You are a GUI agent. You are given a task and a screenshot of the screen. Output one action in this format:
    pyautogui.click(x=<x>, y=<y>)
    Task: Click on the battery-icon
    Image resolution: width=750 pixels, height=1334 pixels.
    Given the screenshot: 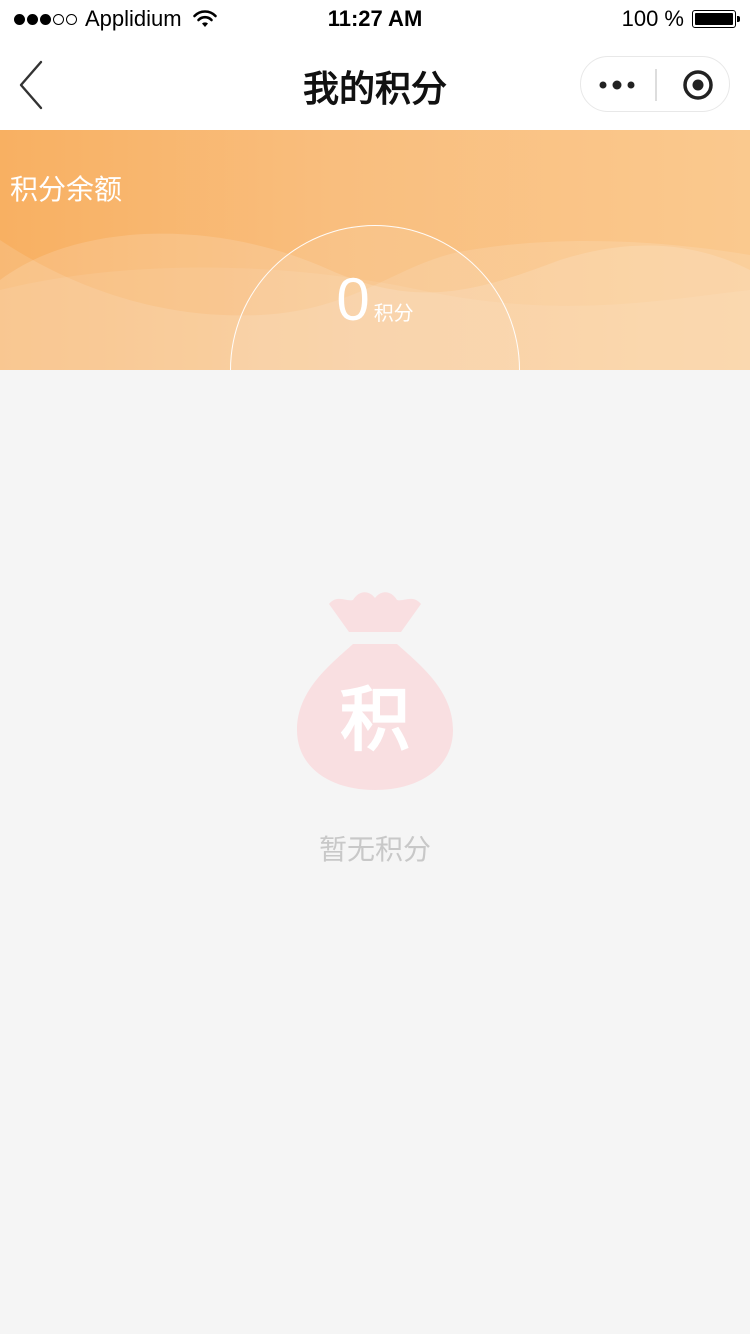 What is the action you would take?
    pyautogui.click(x=716, y=19)
    